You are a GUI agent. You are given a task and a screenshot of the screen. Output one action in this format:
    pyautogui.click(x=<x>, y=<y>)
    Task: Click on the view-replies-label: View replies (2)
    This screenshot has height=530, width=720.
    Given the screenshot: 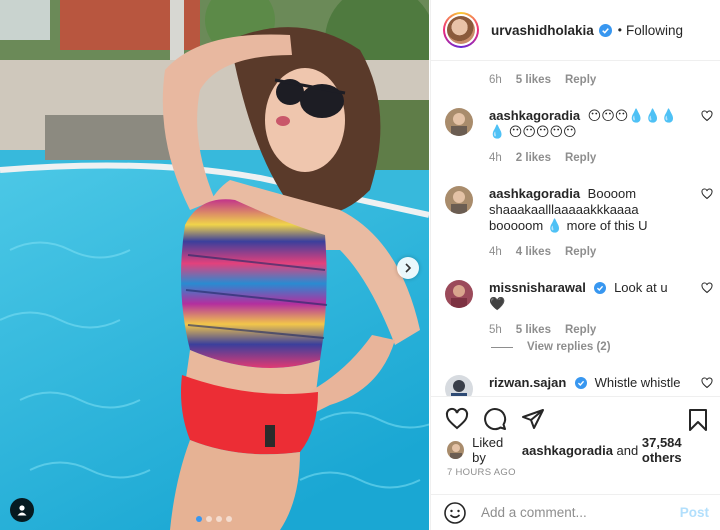 What is the action you would take?
    pyautogui.click(x=569, y=347)
    